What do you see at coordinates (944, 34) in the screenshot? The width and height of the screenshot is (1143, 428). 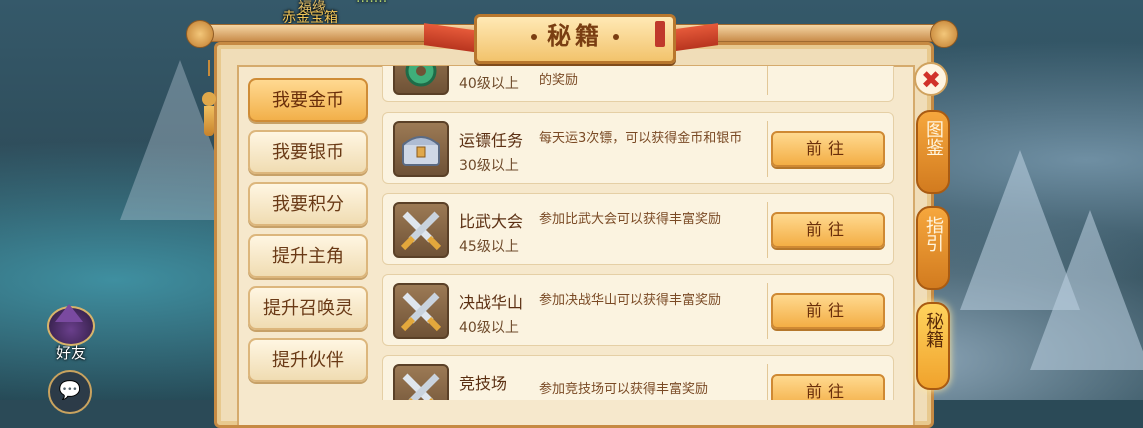 I see `scroll-rod-end-right` at bounding box center [944, 34].